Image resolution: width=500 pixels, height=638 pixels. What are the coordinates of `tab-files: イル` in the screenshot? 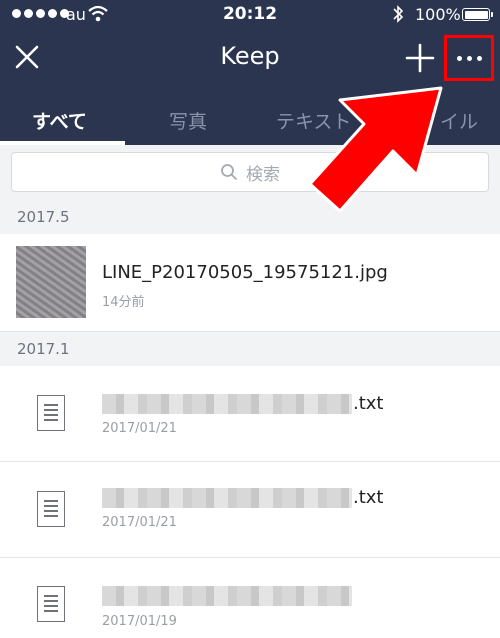 It's located at (459, 120).